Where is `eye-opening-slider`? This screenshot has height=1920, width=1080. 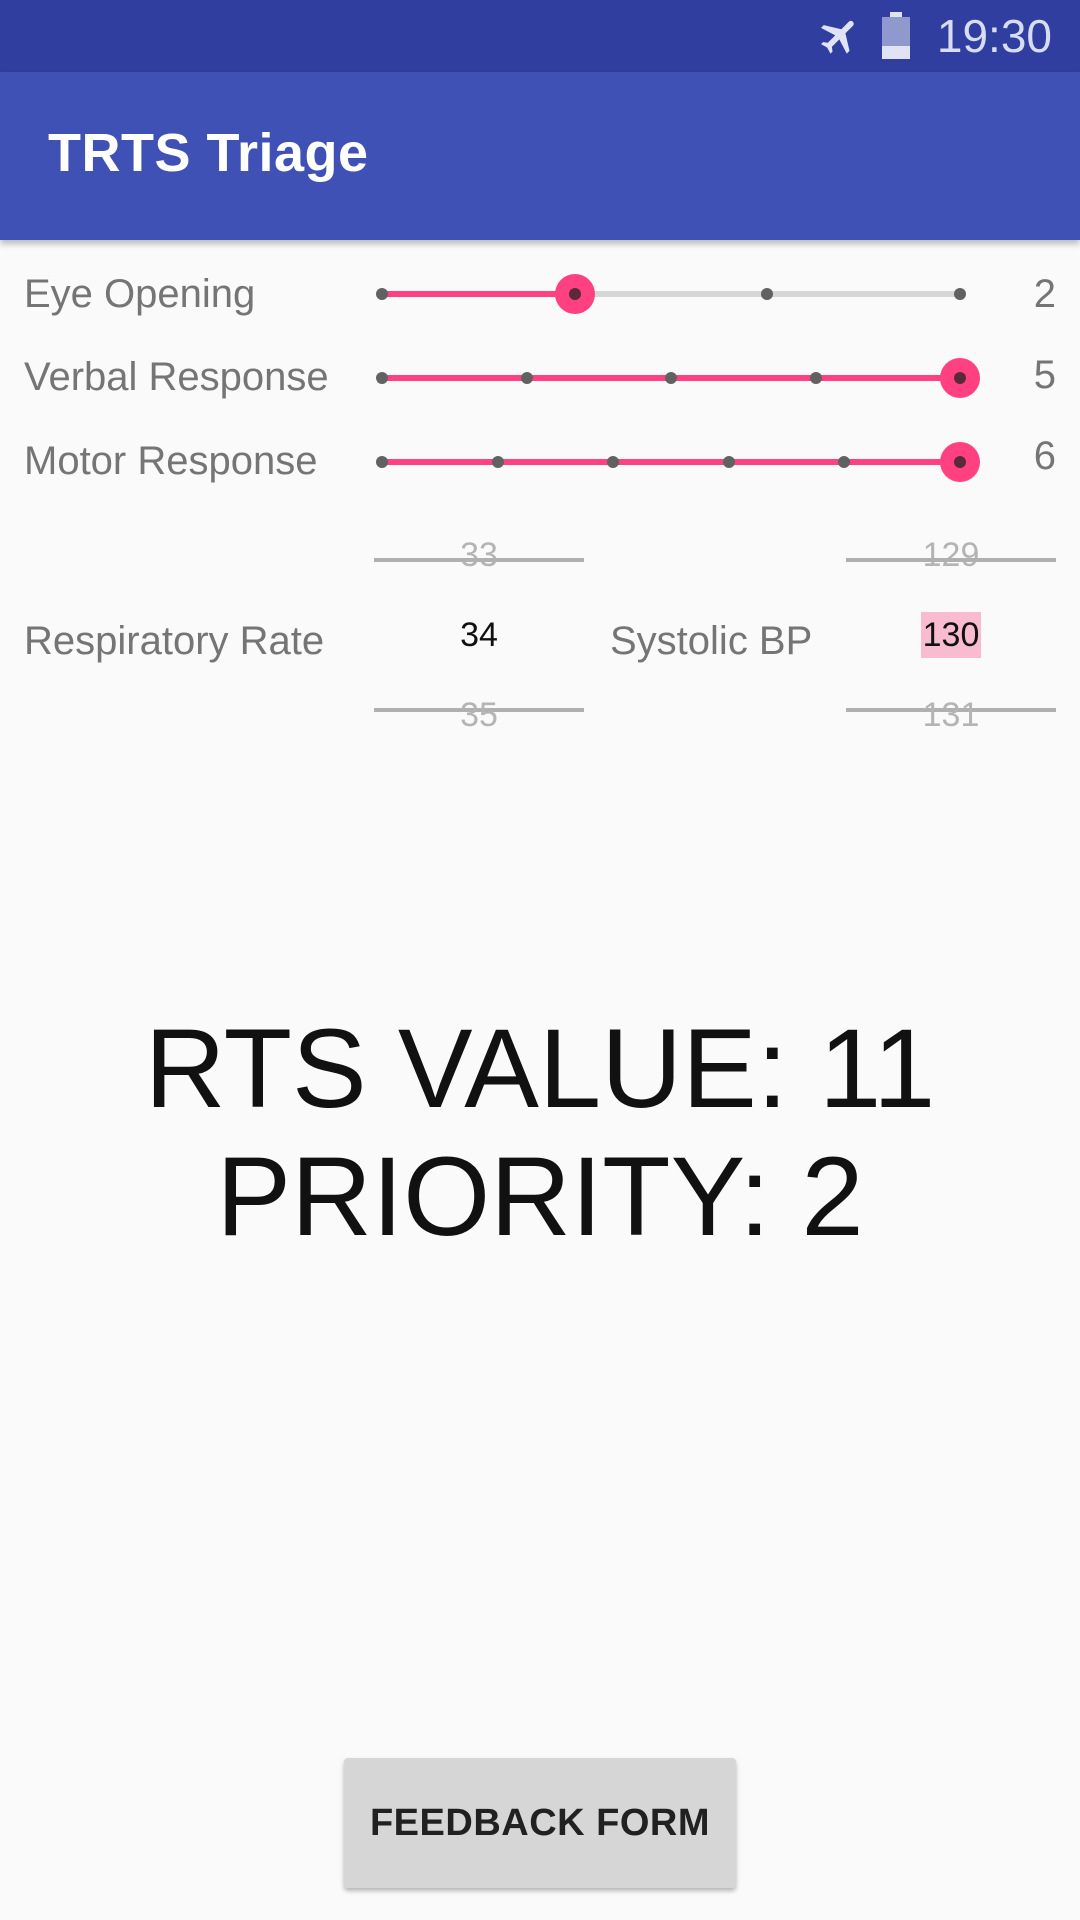 eye-opening-slider is located at coordinates (671, 294).